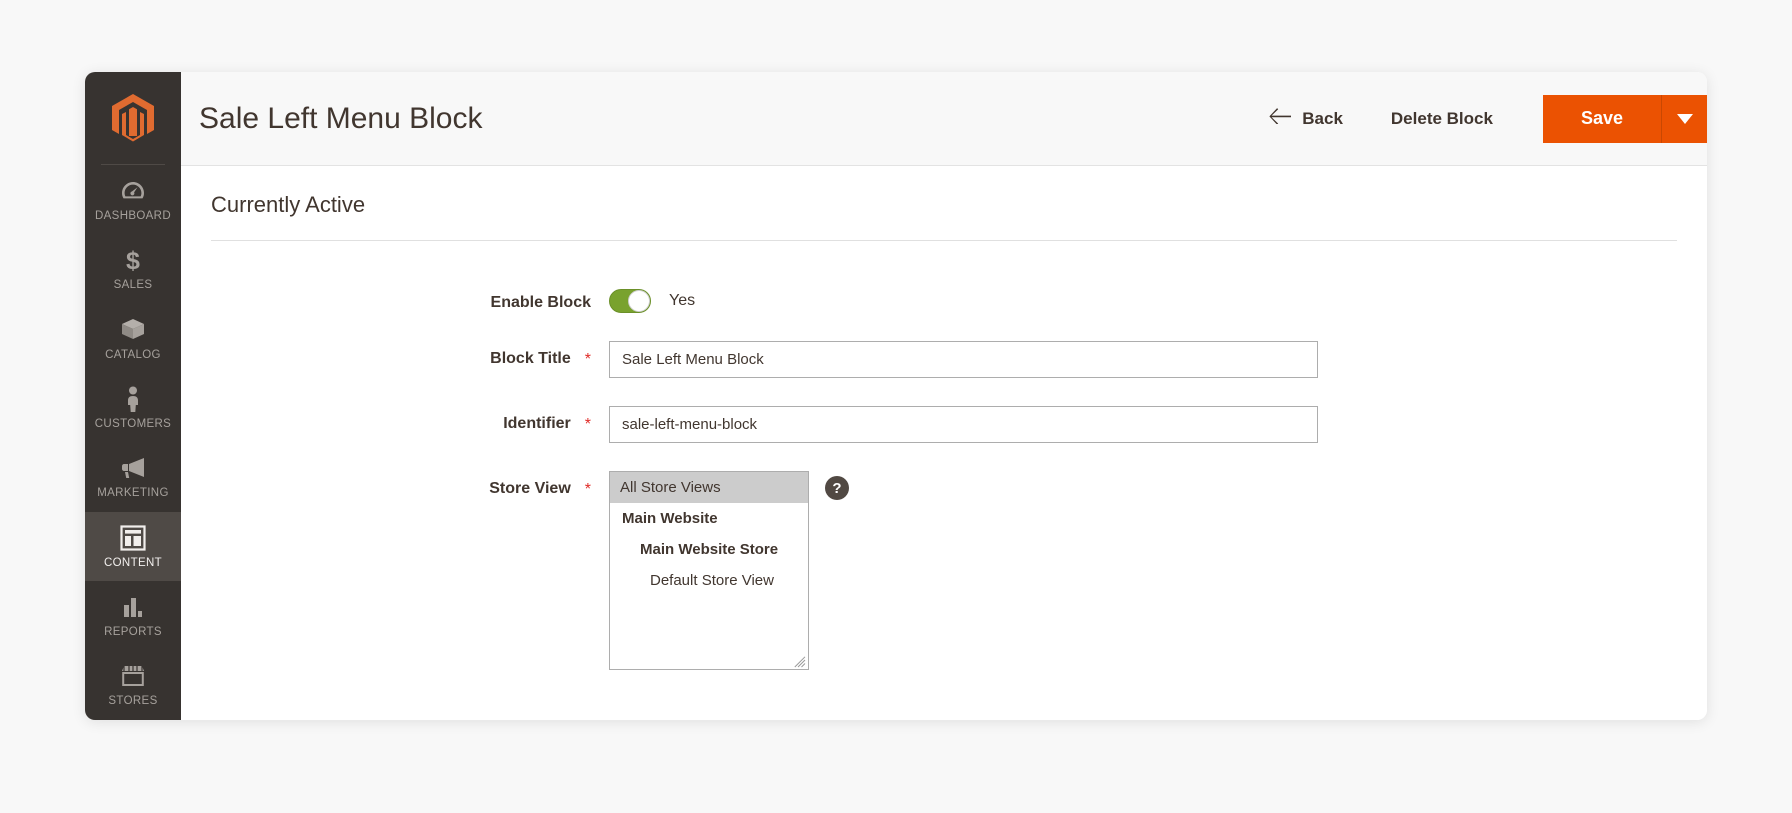  I want to click on delete-block-label: Delete Block, so click(1441, 118).